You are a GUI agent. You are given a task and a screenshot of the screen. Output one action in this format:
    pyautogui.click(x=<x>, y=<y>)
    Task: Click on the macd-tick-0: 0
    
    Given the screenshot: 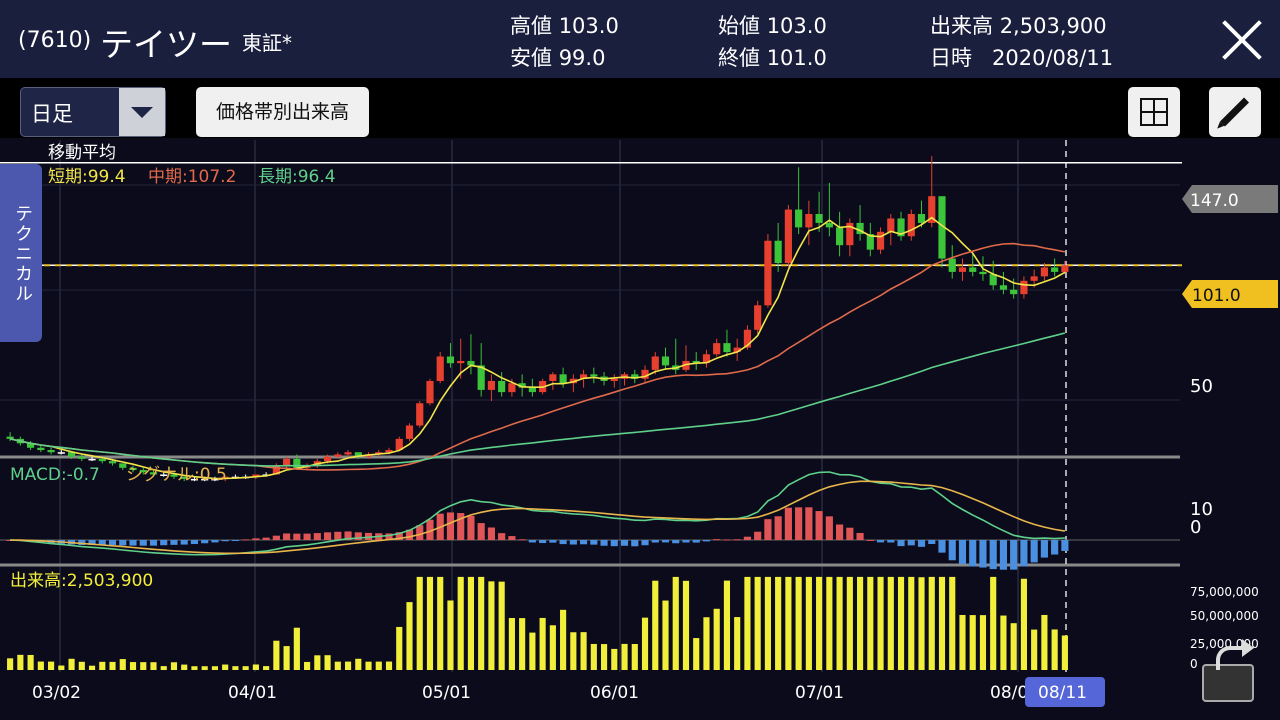 What is the action you would take?
    pyautogui.click(x=1195, y=527)
    